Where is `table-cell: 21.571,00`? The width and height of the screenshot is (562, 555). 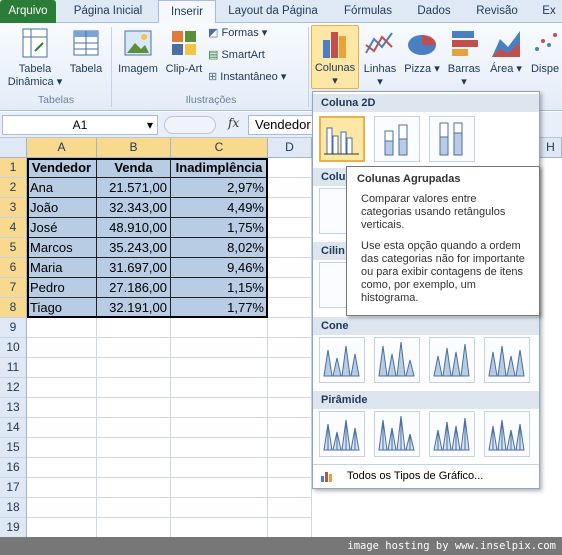
table-cell: 21.571,00 is located at coordinates (134, 188).